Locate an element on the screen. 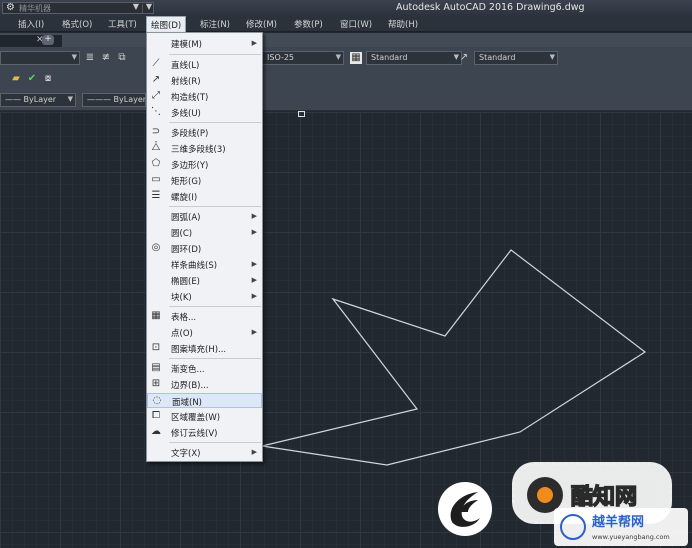 This screenshot has width=692, height=548. site-logo-icon is located at coordinates (573, 527).